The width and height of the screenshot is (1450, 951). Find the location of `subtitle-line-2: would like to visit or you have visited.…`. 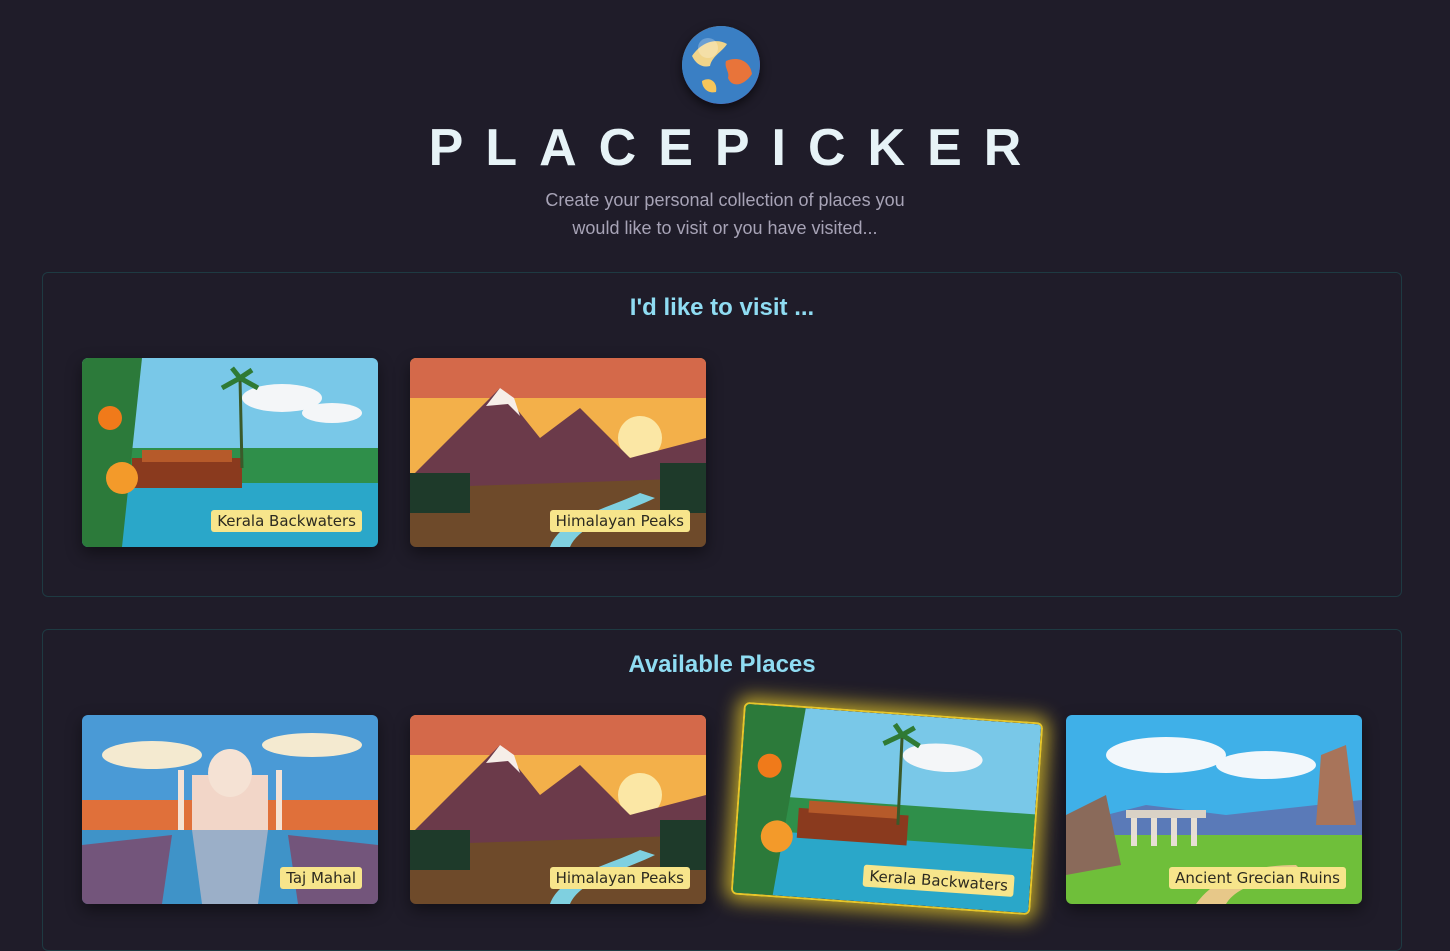

subtitle-line-2: would like to visit or you have visited.… is located at coordinates (725, 228).